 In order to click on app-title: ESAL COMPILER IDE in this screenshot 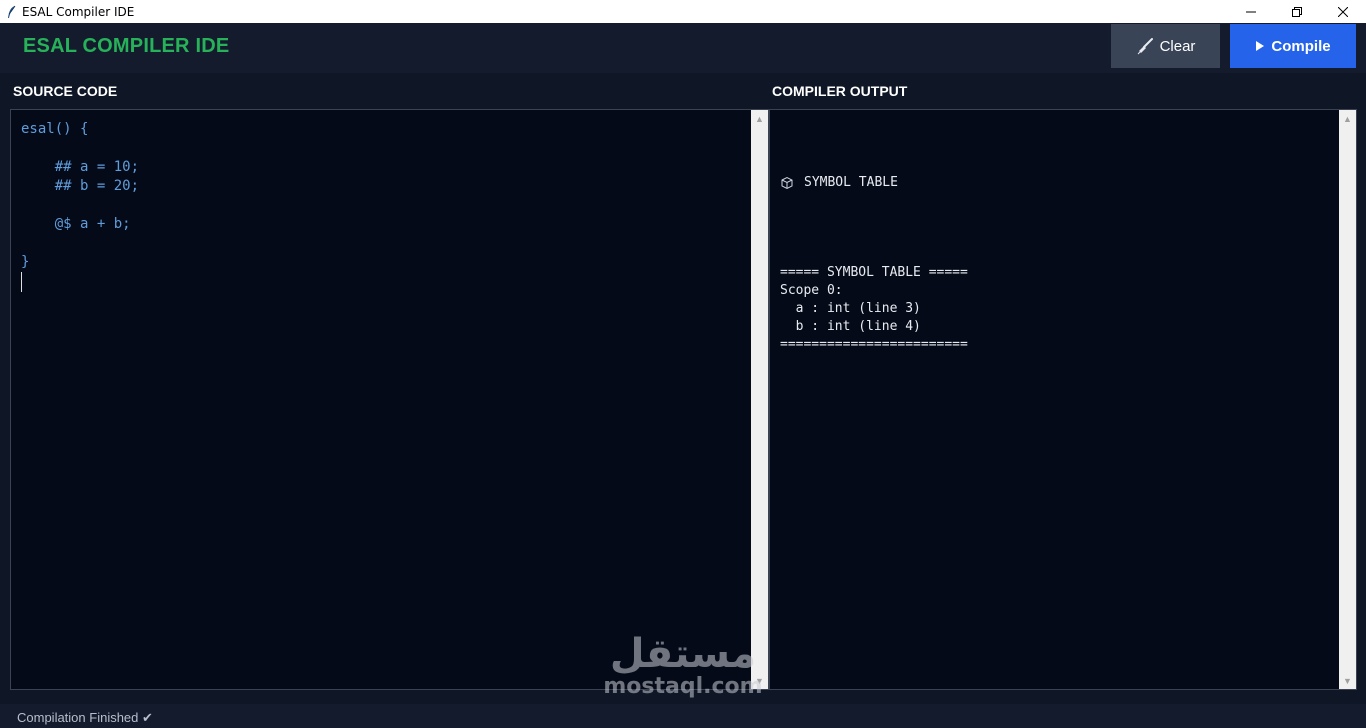, I will do `click(126, 46)`.